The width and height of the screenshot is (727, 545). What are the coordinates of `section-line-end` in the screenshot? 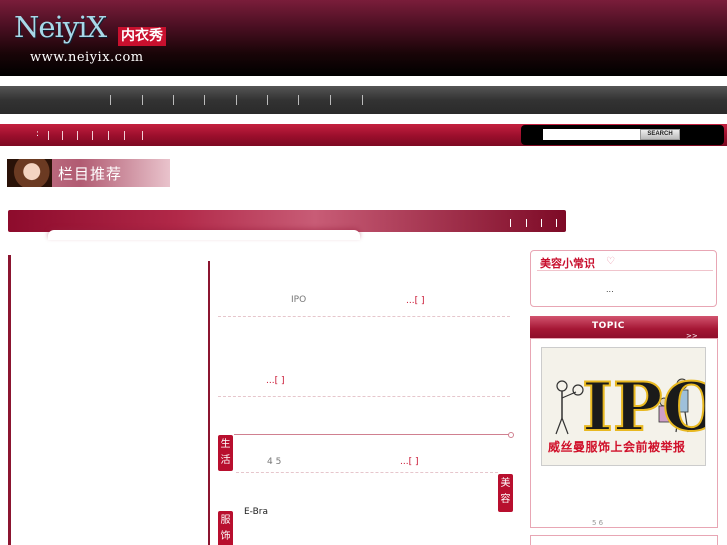 It's located at (511, 435).